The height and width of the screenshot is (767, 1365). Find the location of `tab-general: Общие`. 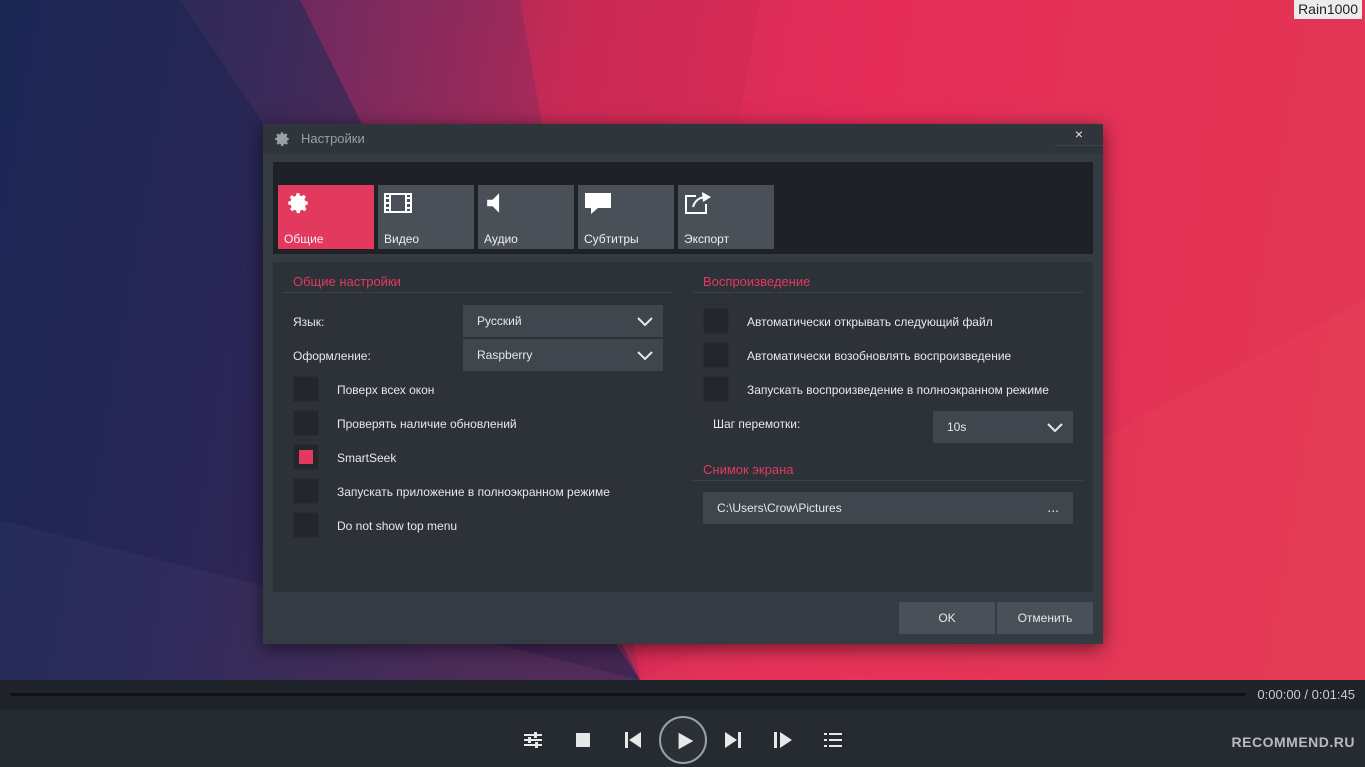

tab-general: Общие is located at coordinates (326, 217).